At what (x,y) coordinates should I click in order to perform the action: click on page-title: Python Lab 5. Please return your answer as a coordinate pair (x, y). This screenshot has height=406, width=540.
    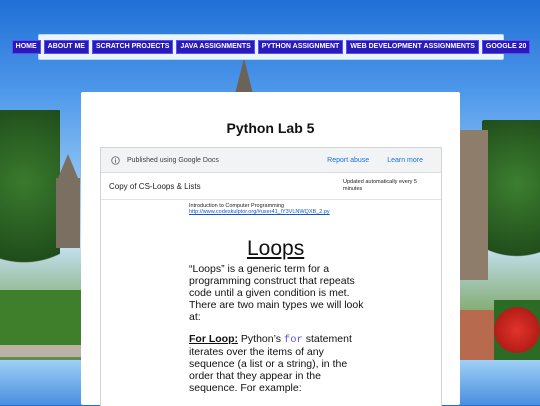
    Looking at the image, I should click on (270, 128).